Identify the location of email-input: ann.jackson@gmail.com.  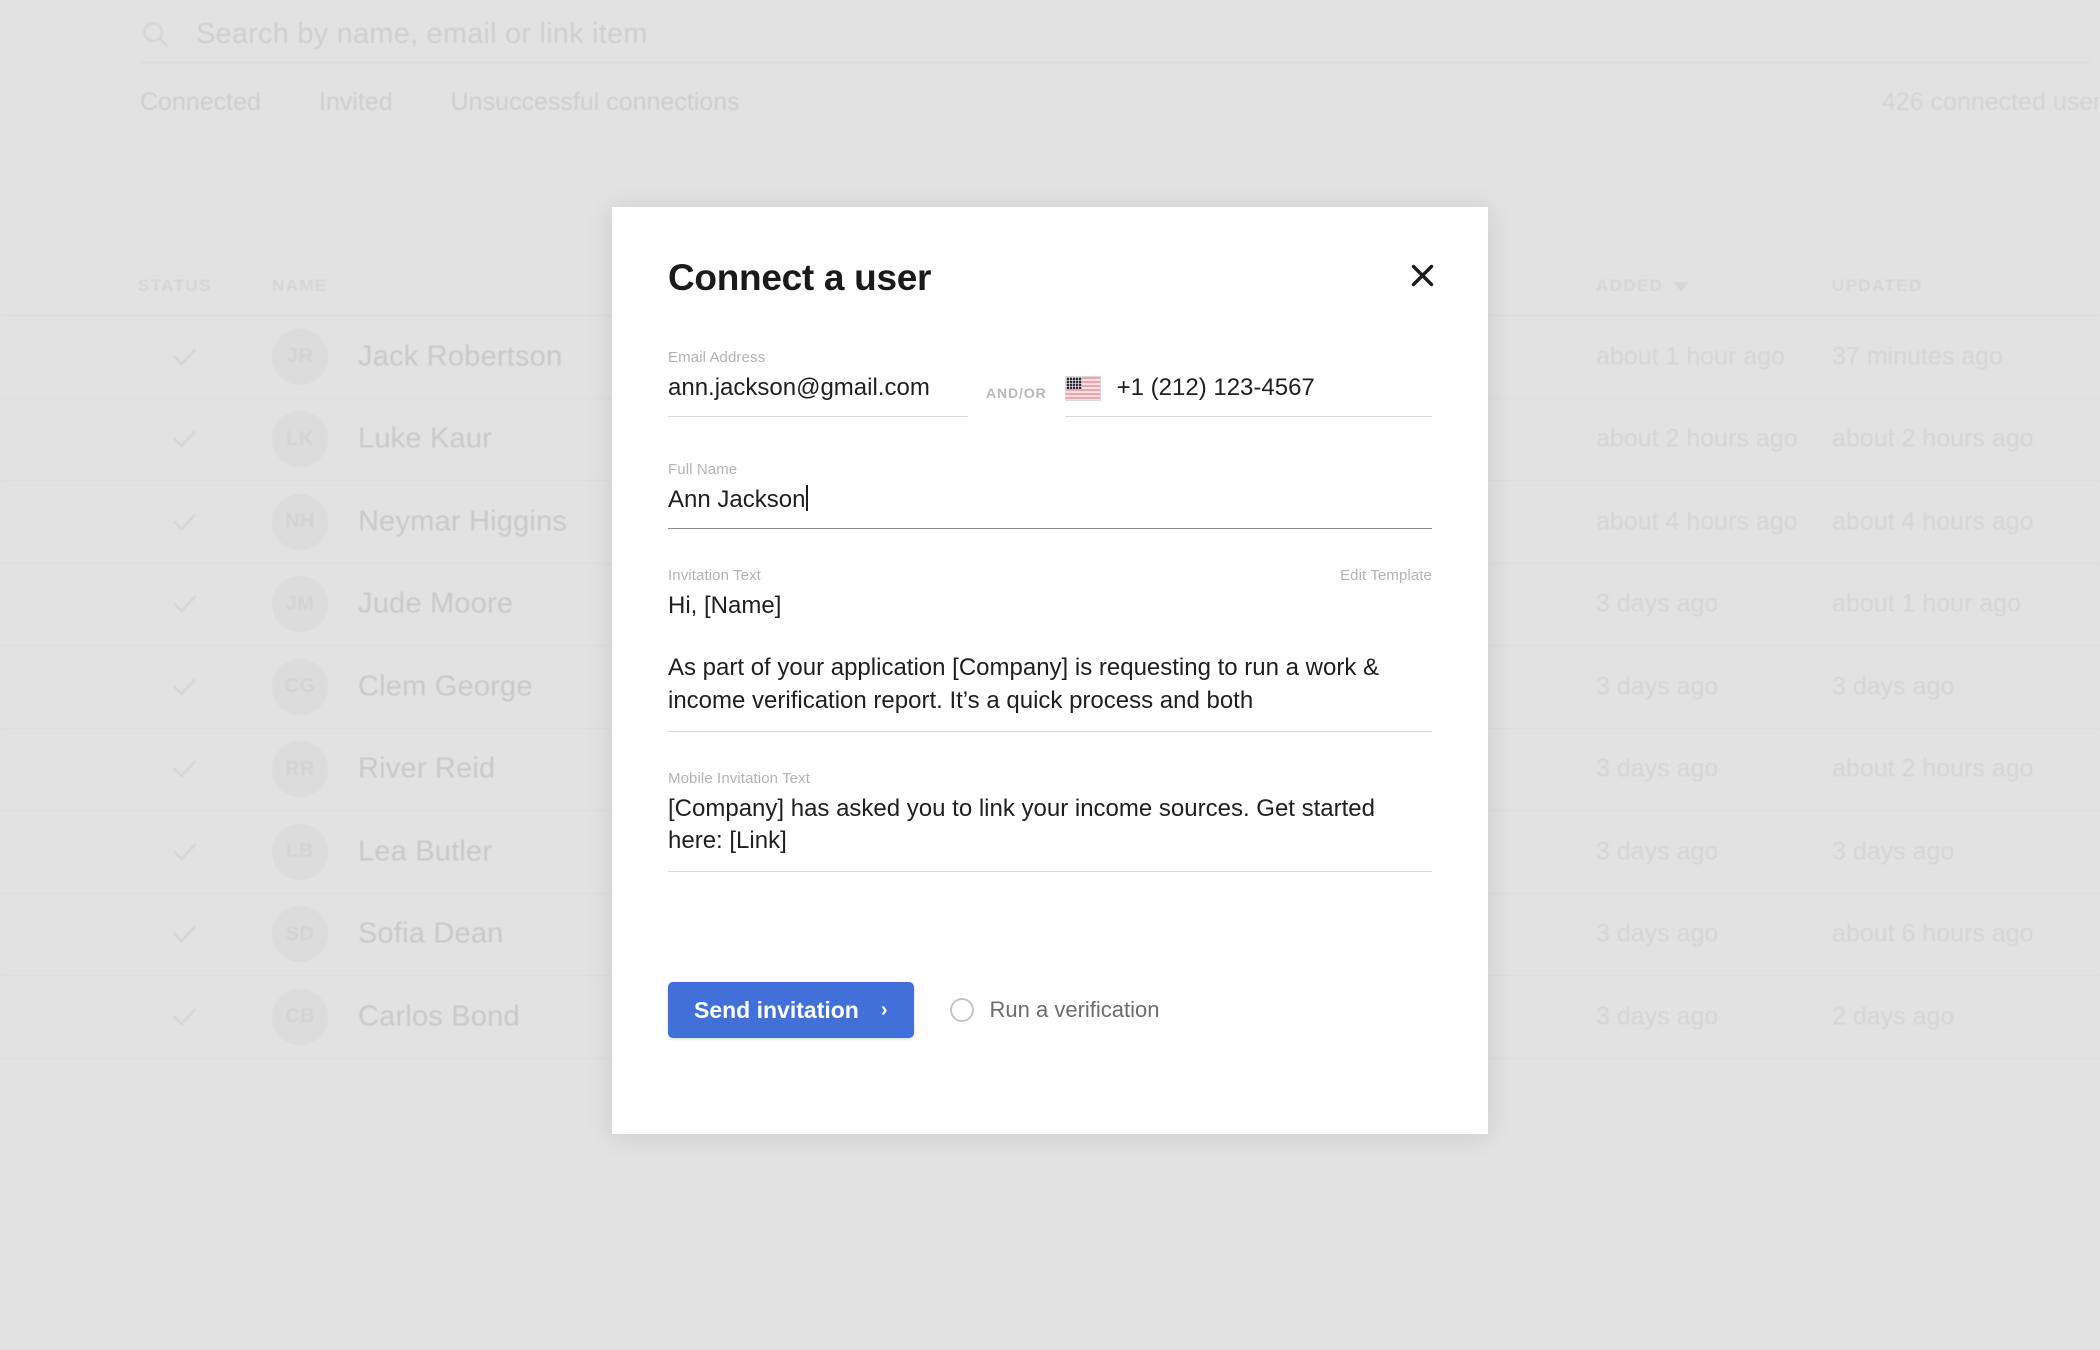
(818, 395).